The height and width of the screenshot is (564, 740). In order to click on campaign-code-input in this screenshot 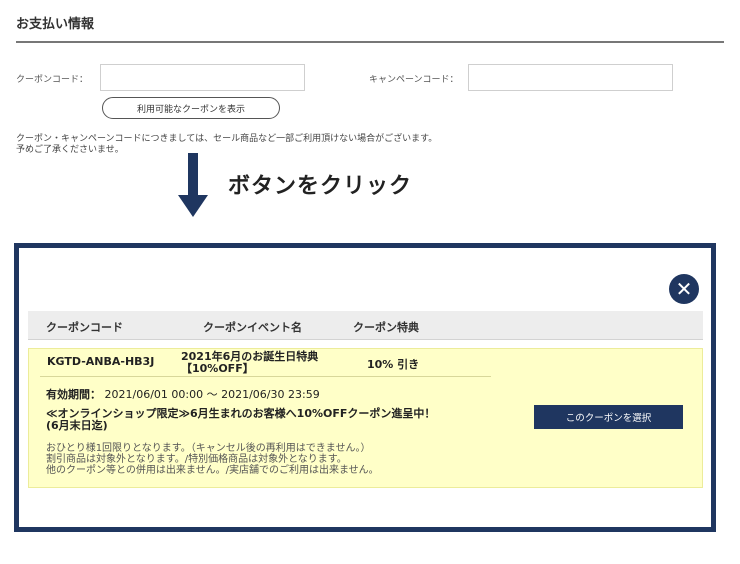, I will do `click(570, 77)`.